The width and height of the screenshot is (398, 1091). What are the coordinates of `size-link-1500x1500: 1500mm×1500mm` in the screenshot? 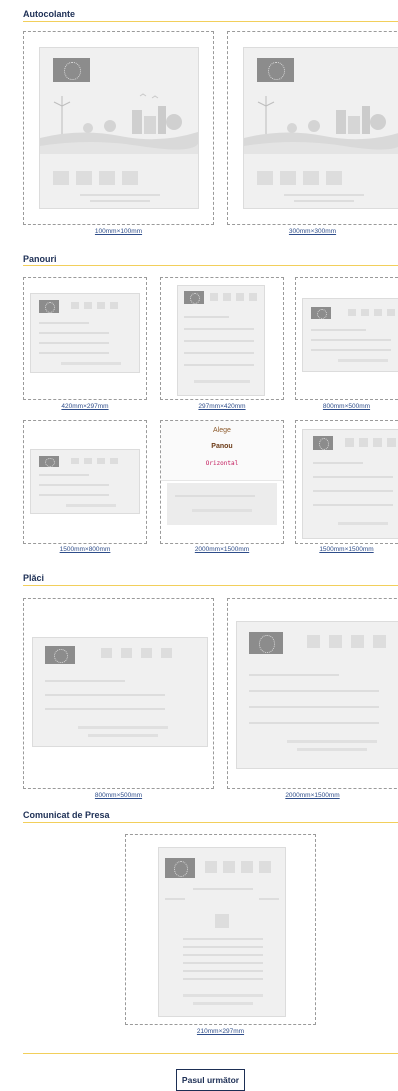 It's located at (346, 549).